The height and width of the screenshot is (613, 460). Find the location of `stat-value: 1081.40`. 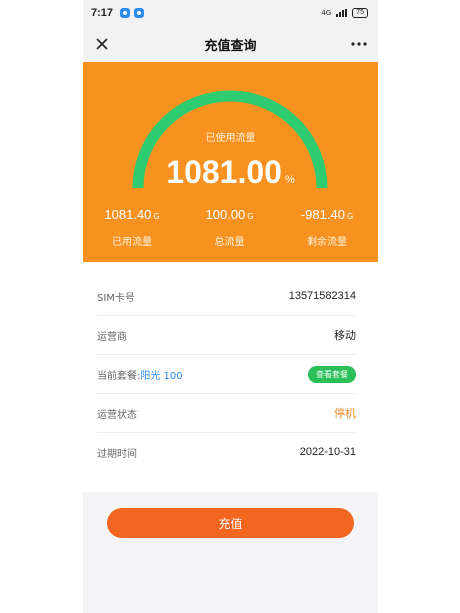

stat-value: 1081.40 is located at coordinates (128, 214).